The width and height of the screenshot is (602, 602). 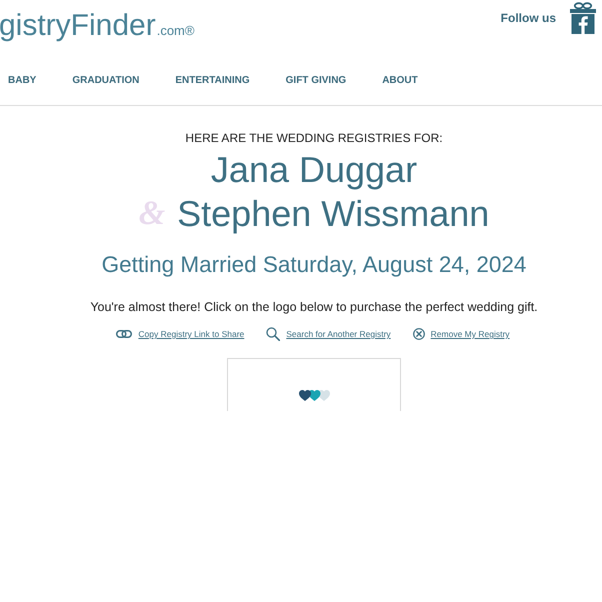 What do you see at coordinates (314, 138) in the screenshot?
I see `registries-heading: HERE ARE THE WEDDING REGISTRIES FOR:` at bounding box center [314, 138].